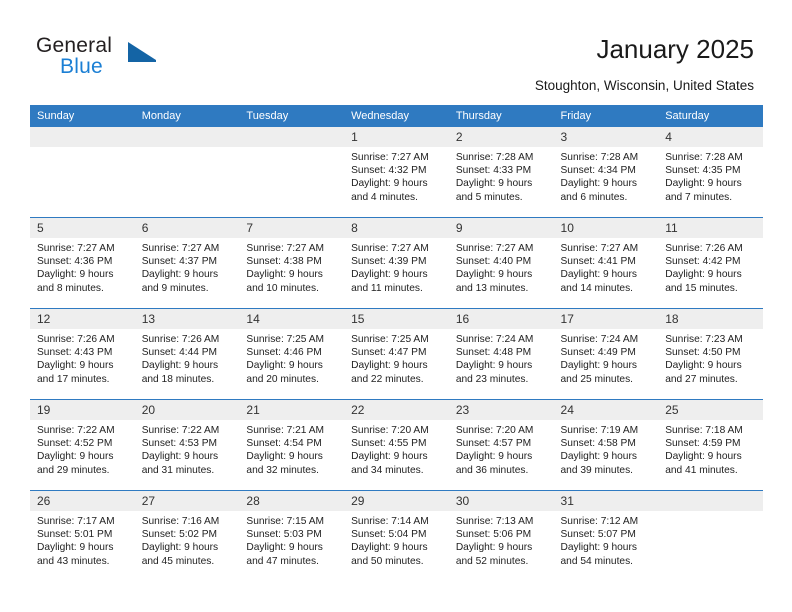 Image resolution: width=792 pixels, height=612 pixels. I want to click on sunset-time: Sunset: 4:43 PM, so click(75, 353).